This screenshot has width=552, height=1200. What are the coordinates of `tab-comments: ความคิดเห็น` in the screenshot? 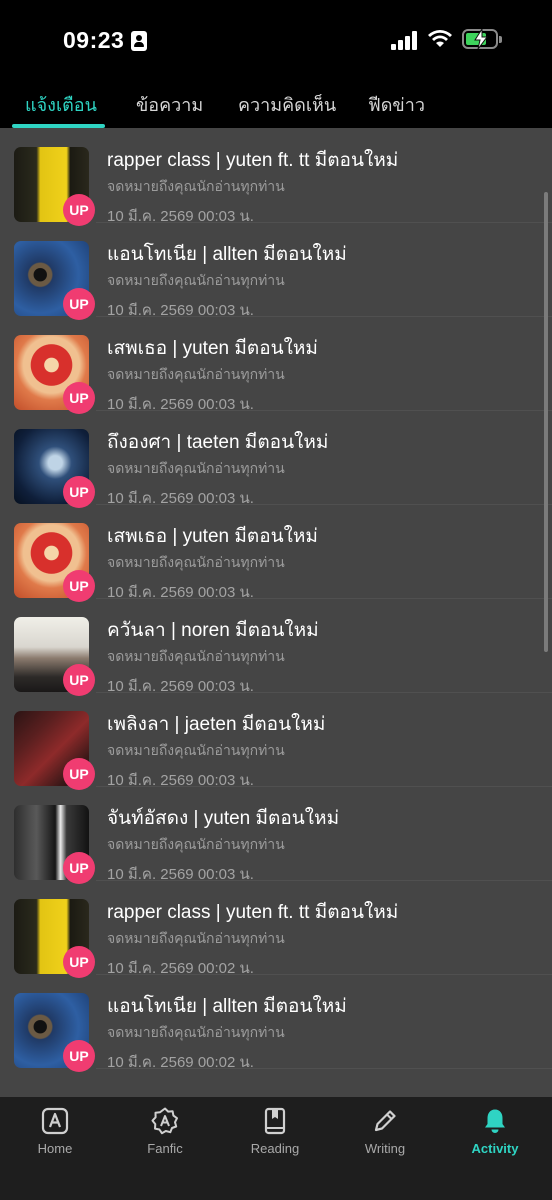 It's located at (287, 104).